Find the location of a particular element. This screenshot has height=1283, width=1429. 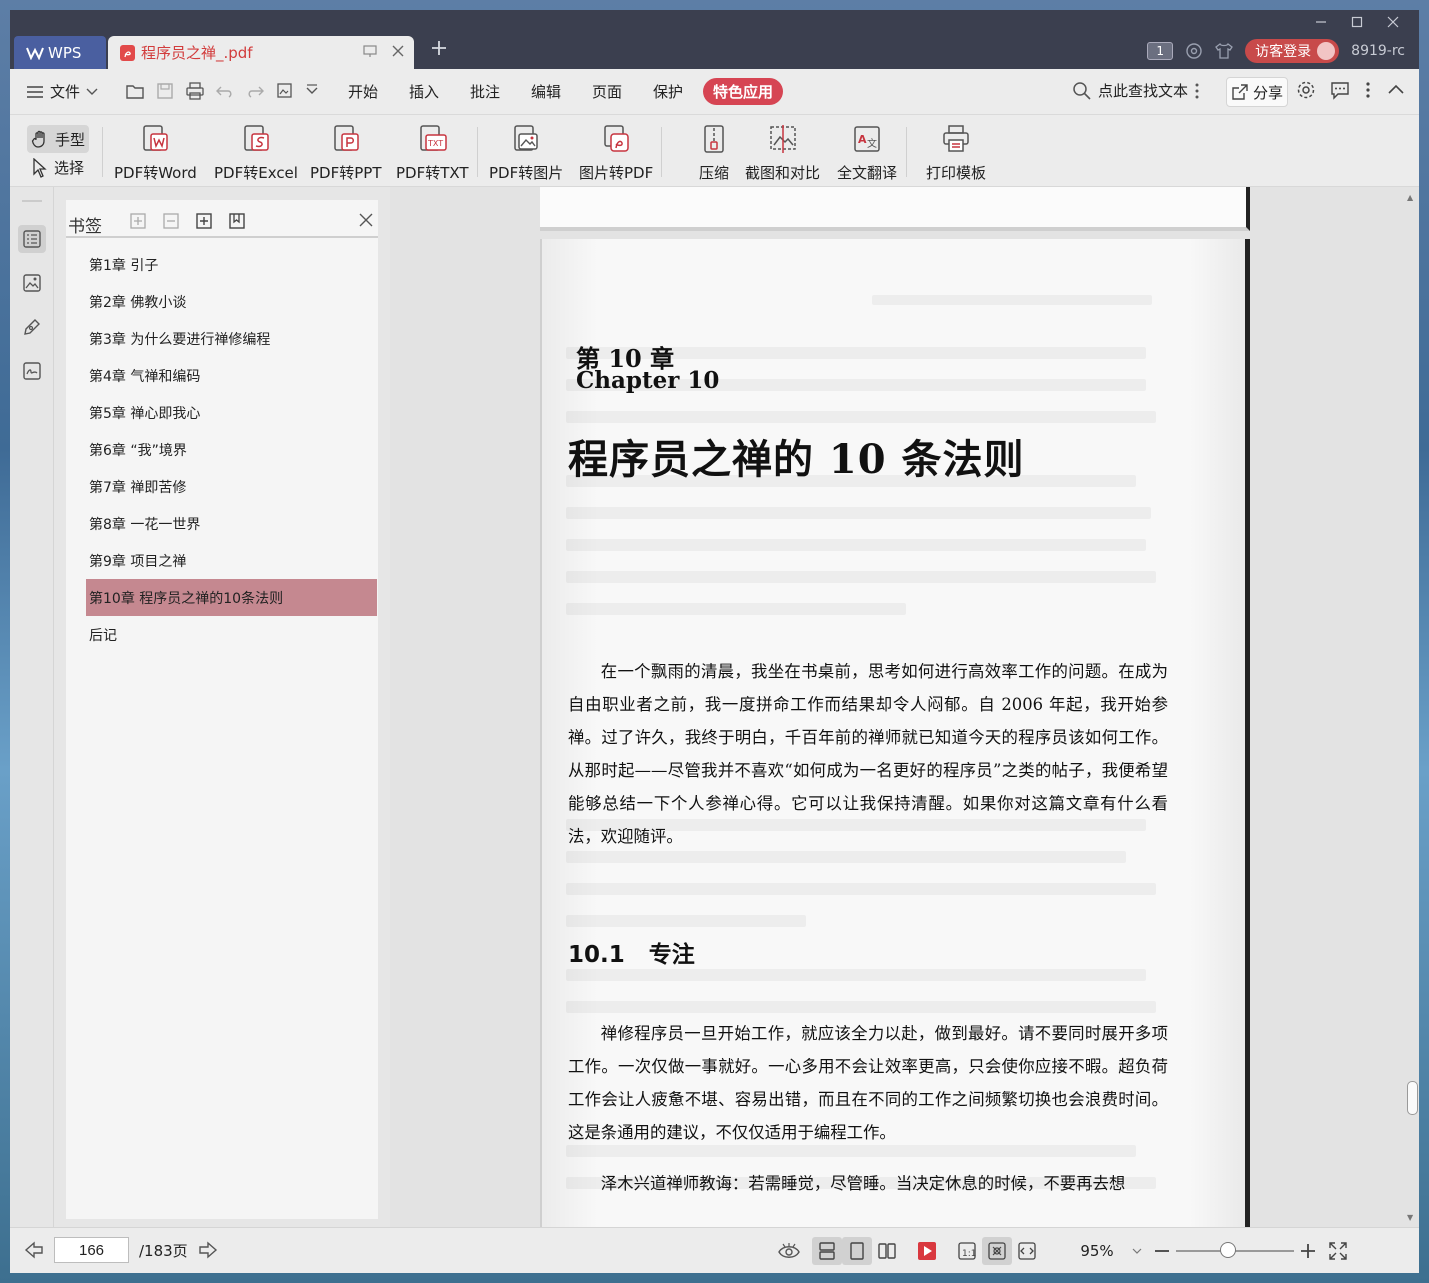

new-tab-icon is located at coordinates (439, 48).